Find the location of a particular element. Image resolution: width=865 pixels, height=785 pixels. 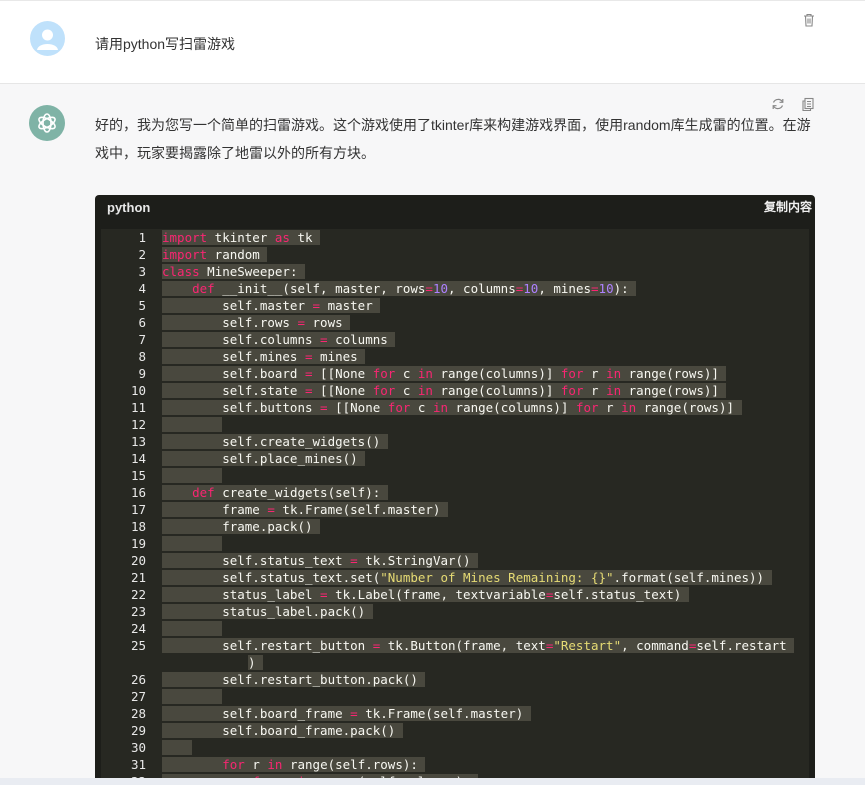

code-text: import random is located at coordinates (215, 254).